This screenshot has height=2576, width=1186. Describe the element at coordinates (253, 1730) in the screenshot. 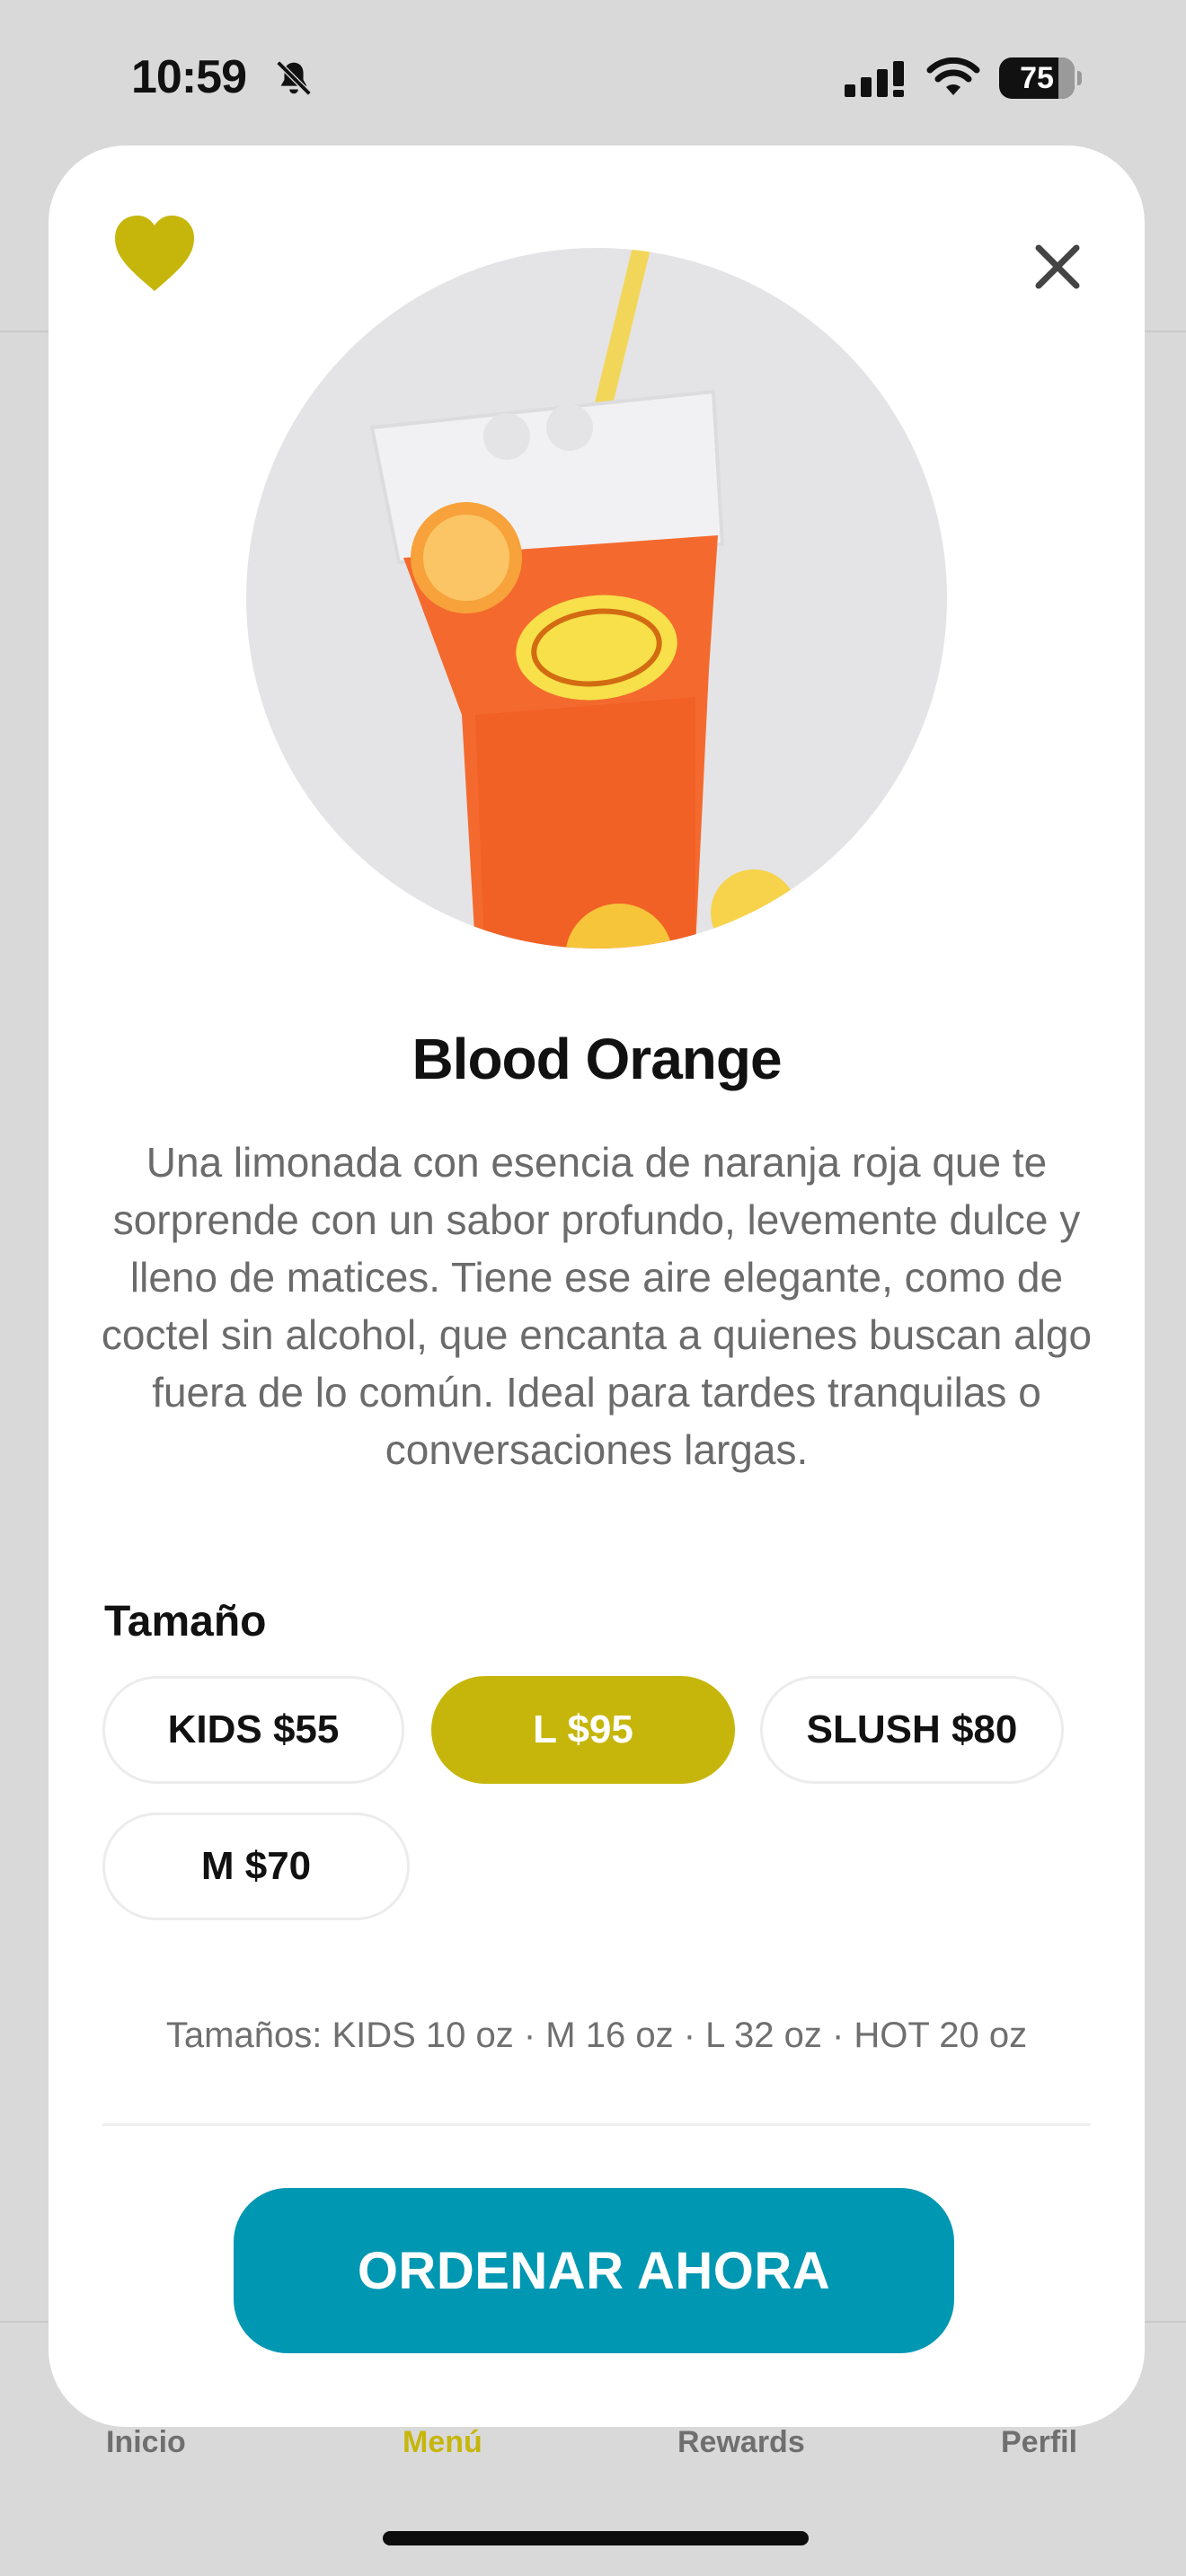

I see `size-option-kids: KIDS $55` at that location.